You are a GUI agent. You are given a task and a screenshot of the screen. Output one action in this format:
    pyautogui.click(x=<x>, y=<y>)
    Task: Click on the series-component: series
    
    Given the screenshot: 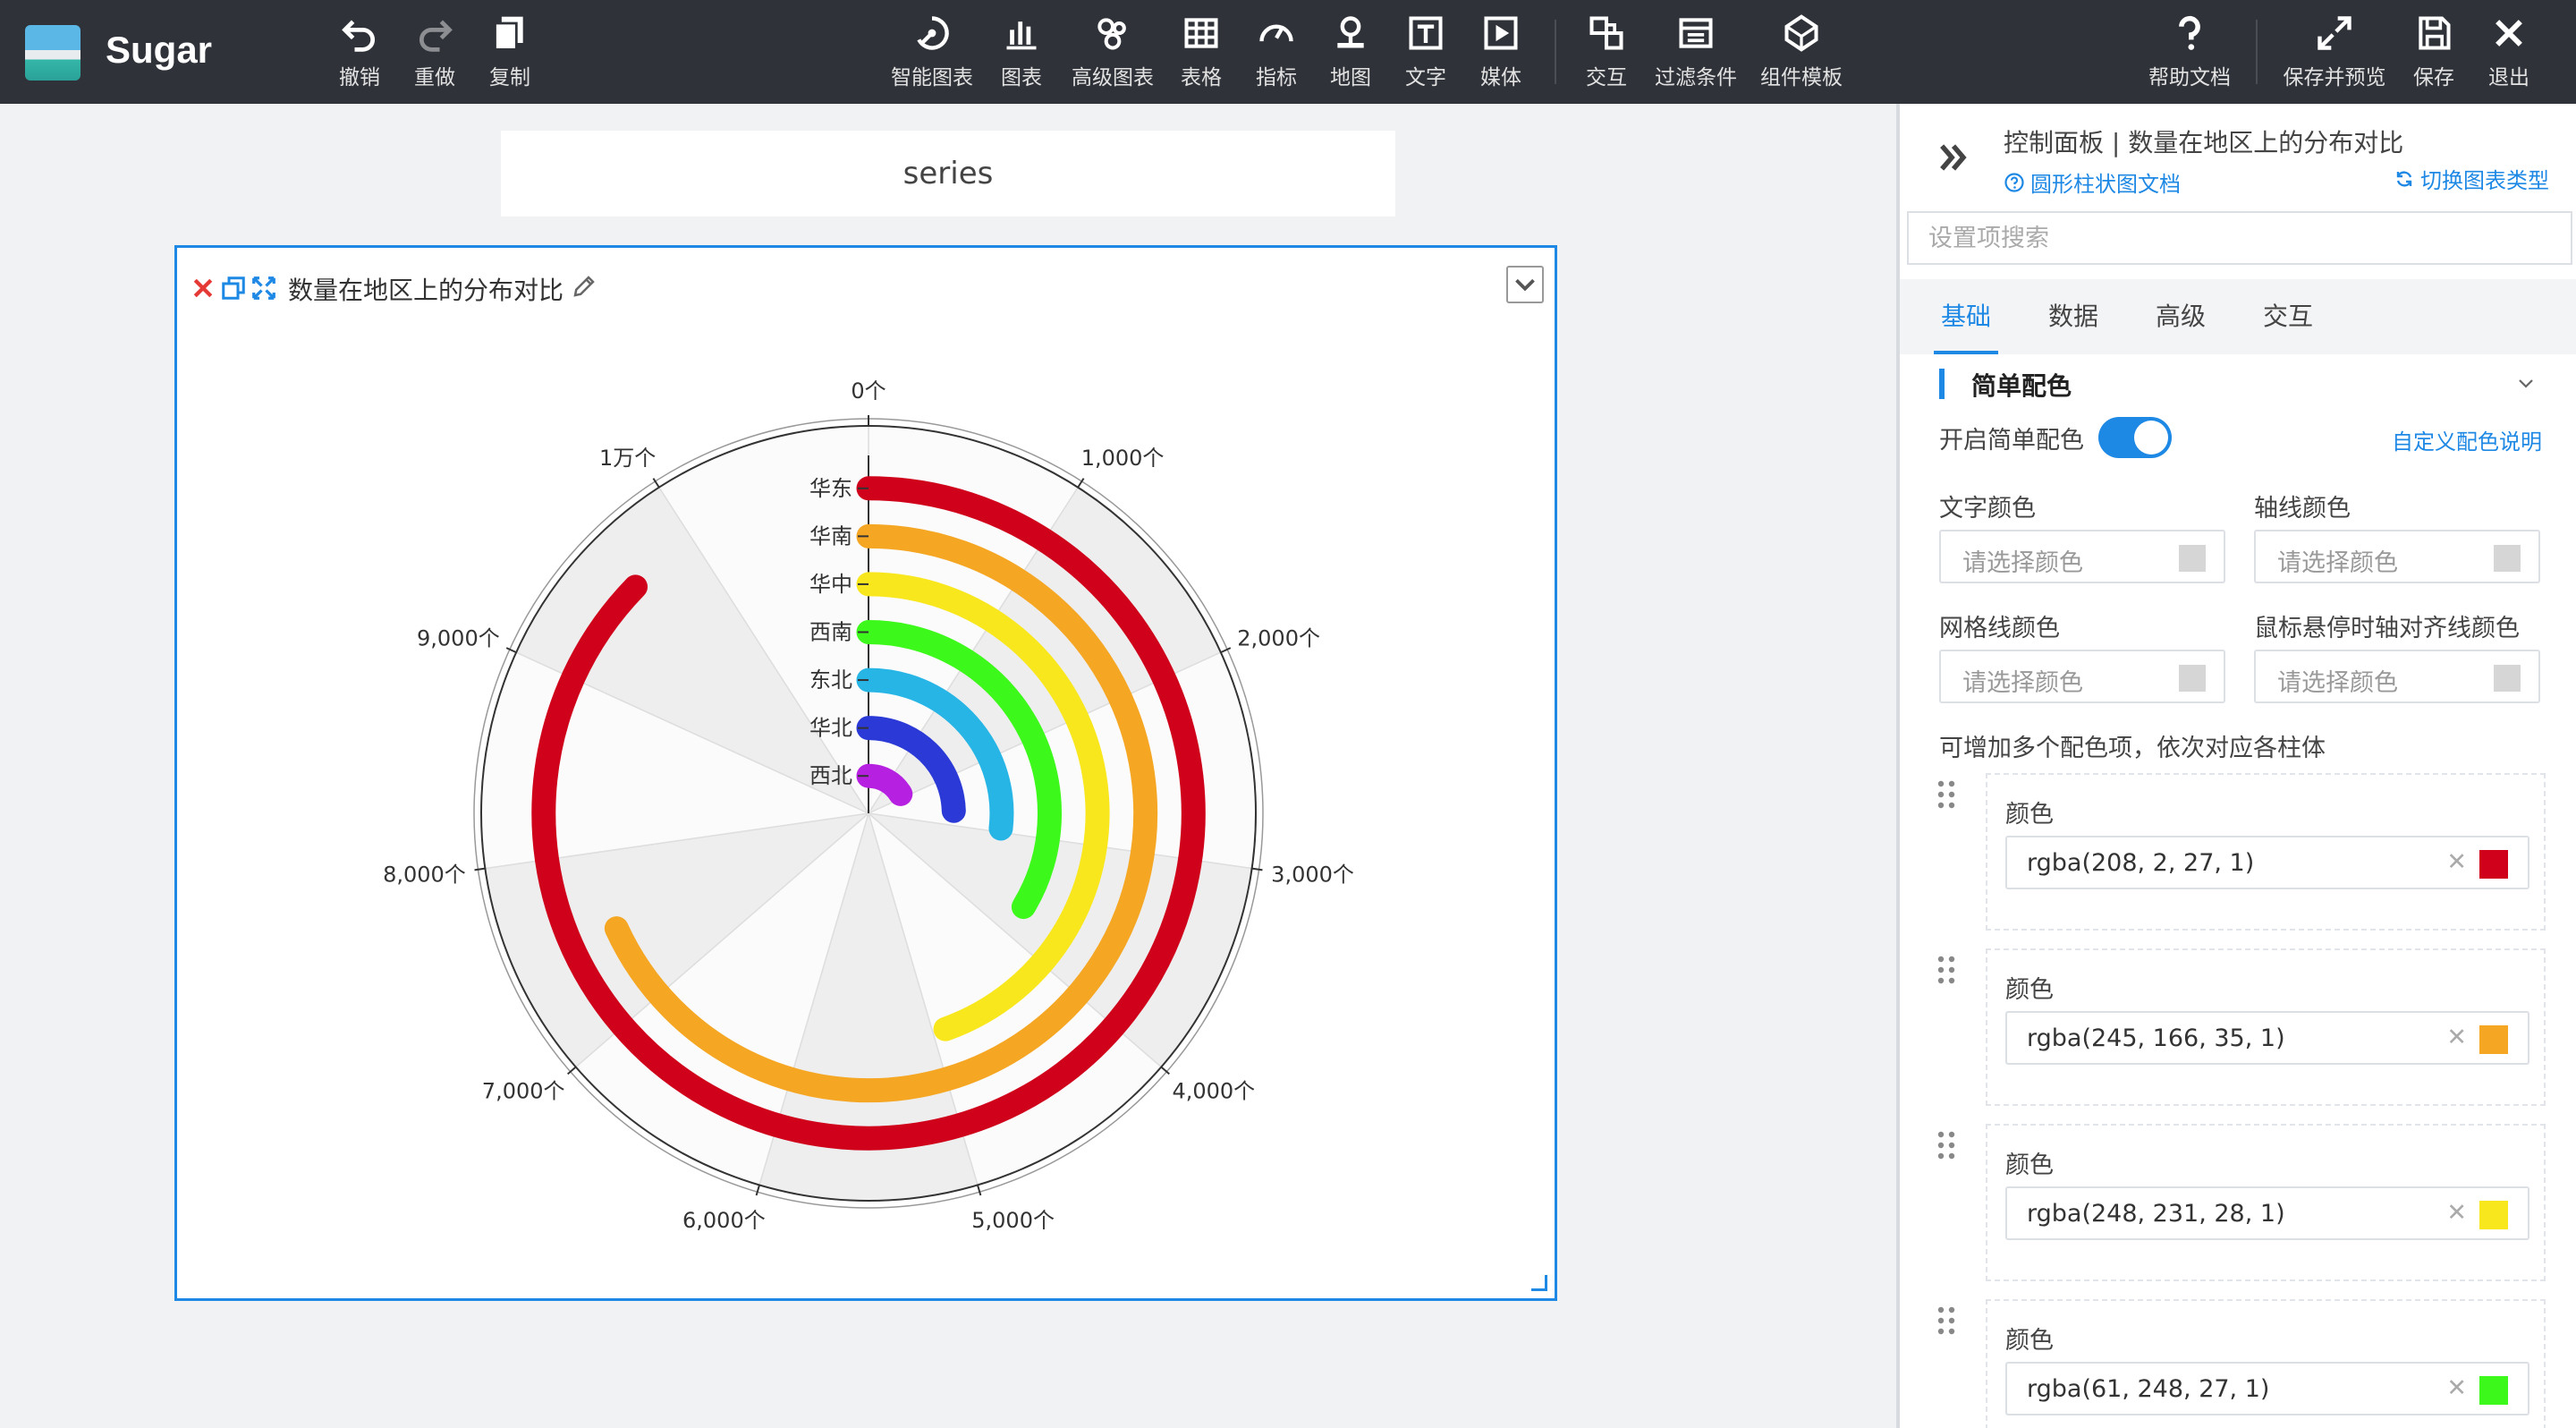 What is the action you would take?
    pyautogui.click(x=948, y=174)
    